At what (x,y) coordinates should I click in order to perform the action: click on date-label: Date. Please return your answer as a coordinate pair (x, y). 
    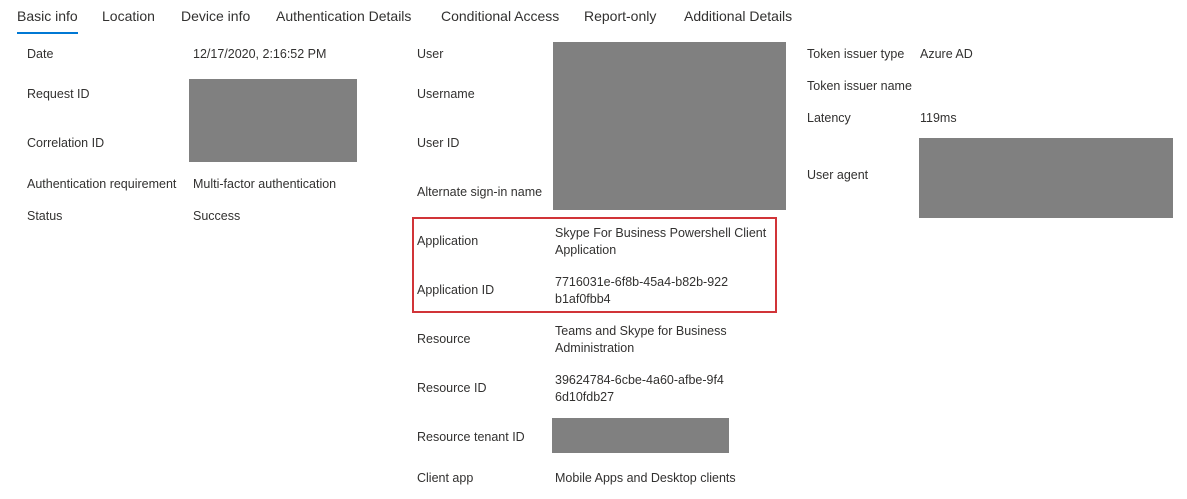
    Looking at the image, I should click on (40, 54).